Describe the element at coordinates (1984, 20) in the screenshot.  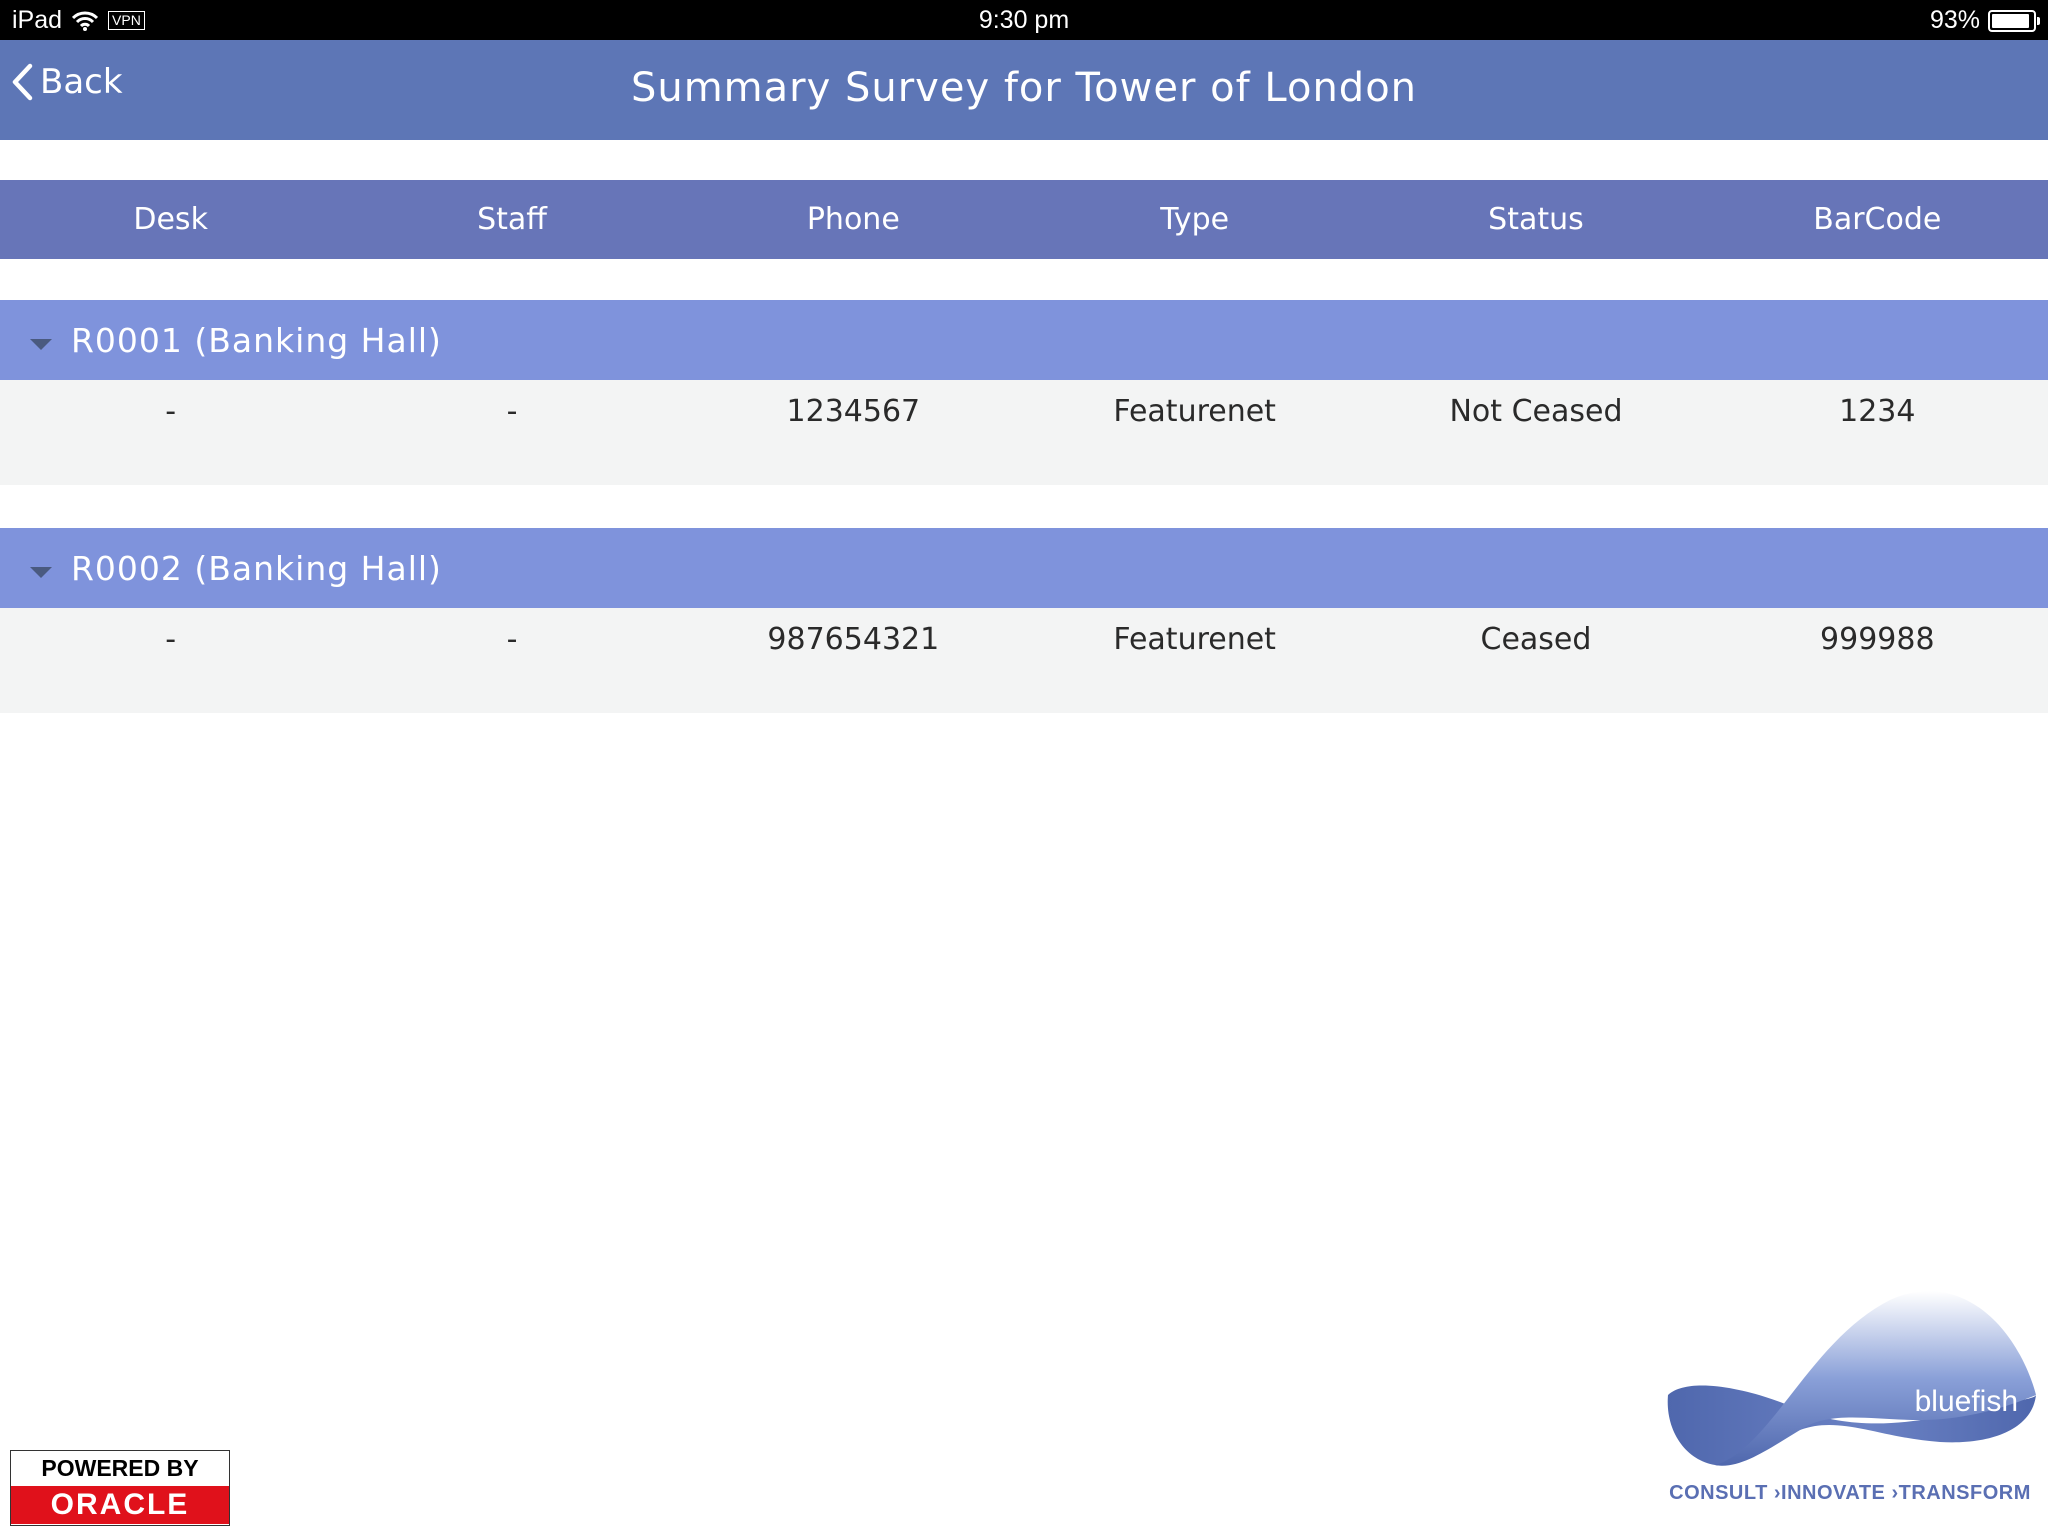
I see `status-right: 93%` at that location.